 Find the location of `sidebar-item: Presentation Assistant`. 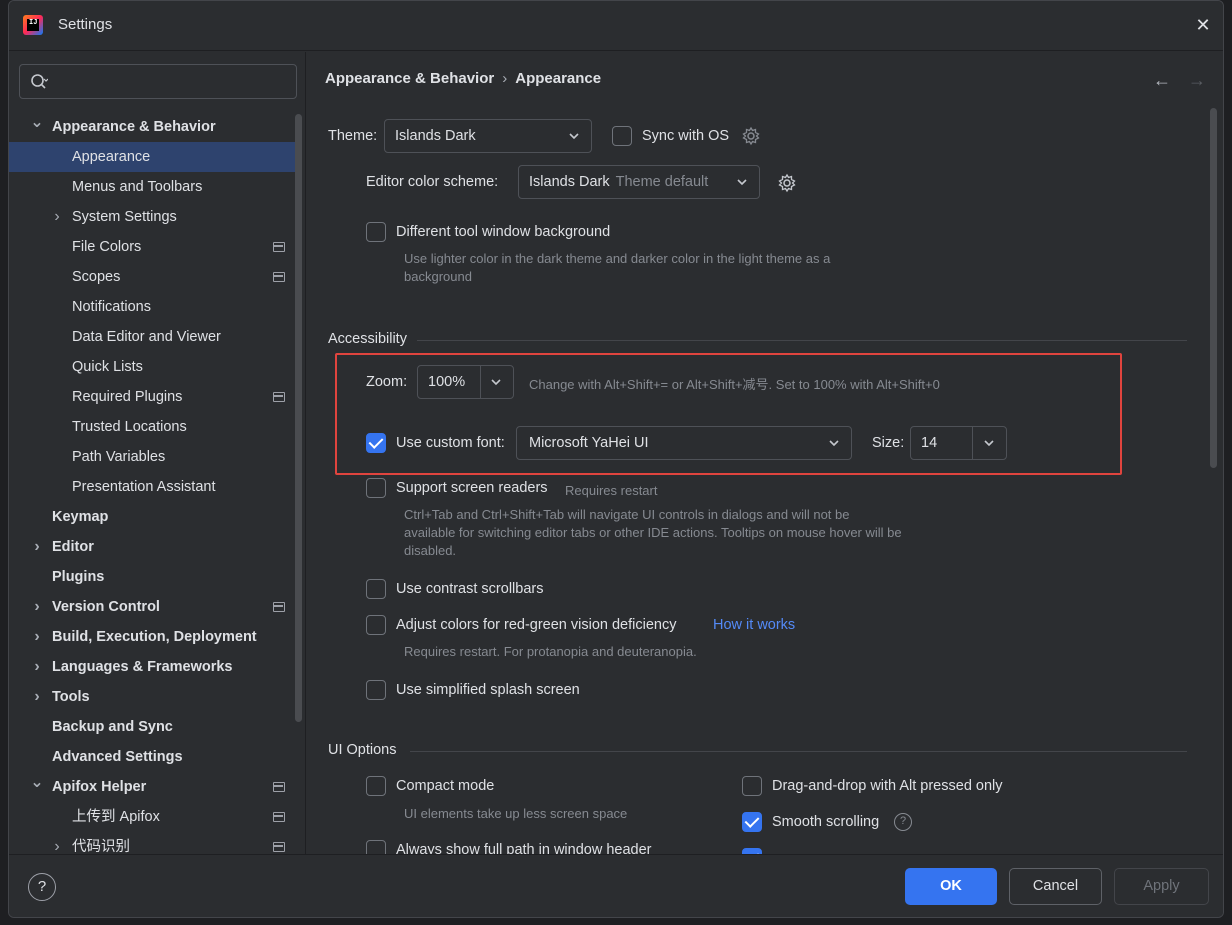

sidebar-item: Presentation Assistant is located at coordinates (154, 487).